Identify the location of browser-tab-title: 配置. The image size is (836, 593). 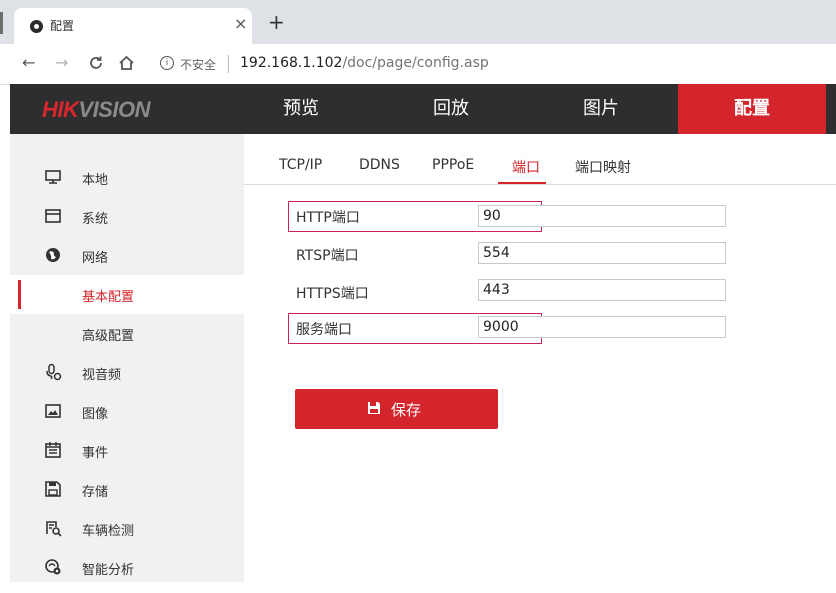
(62, 26).